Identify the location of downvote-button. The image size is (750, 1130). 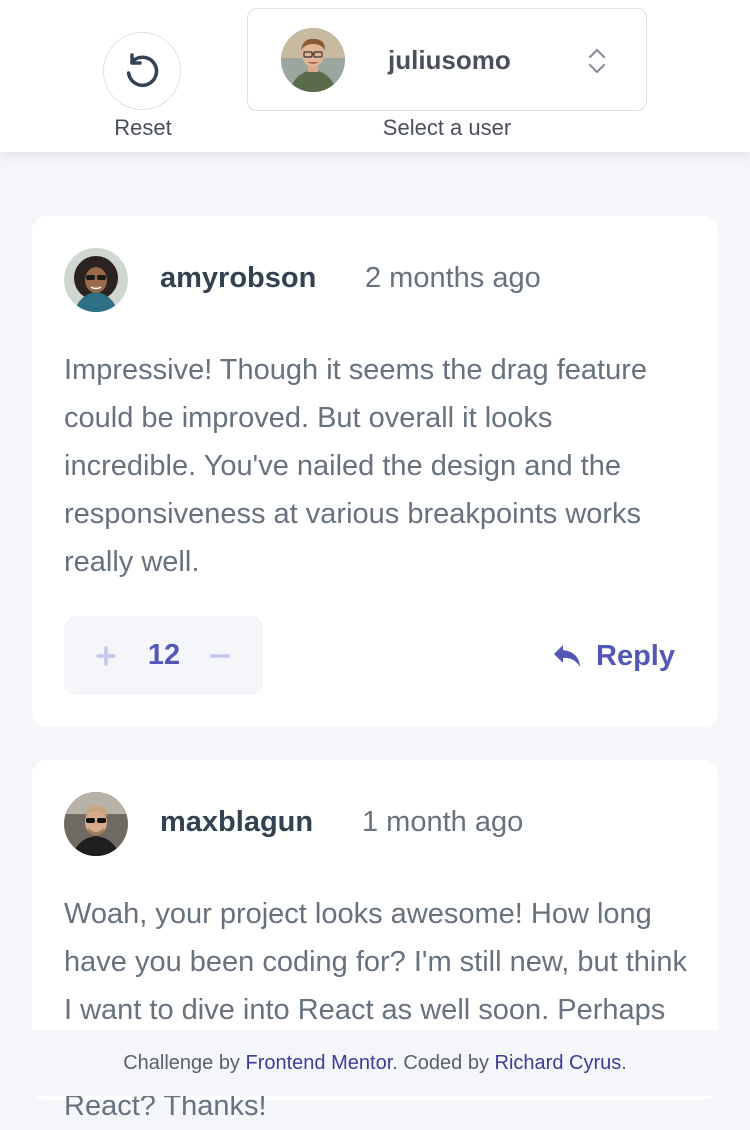
(220, 656).